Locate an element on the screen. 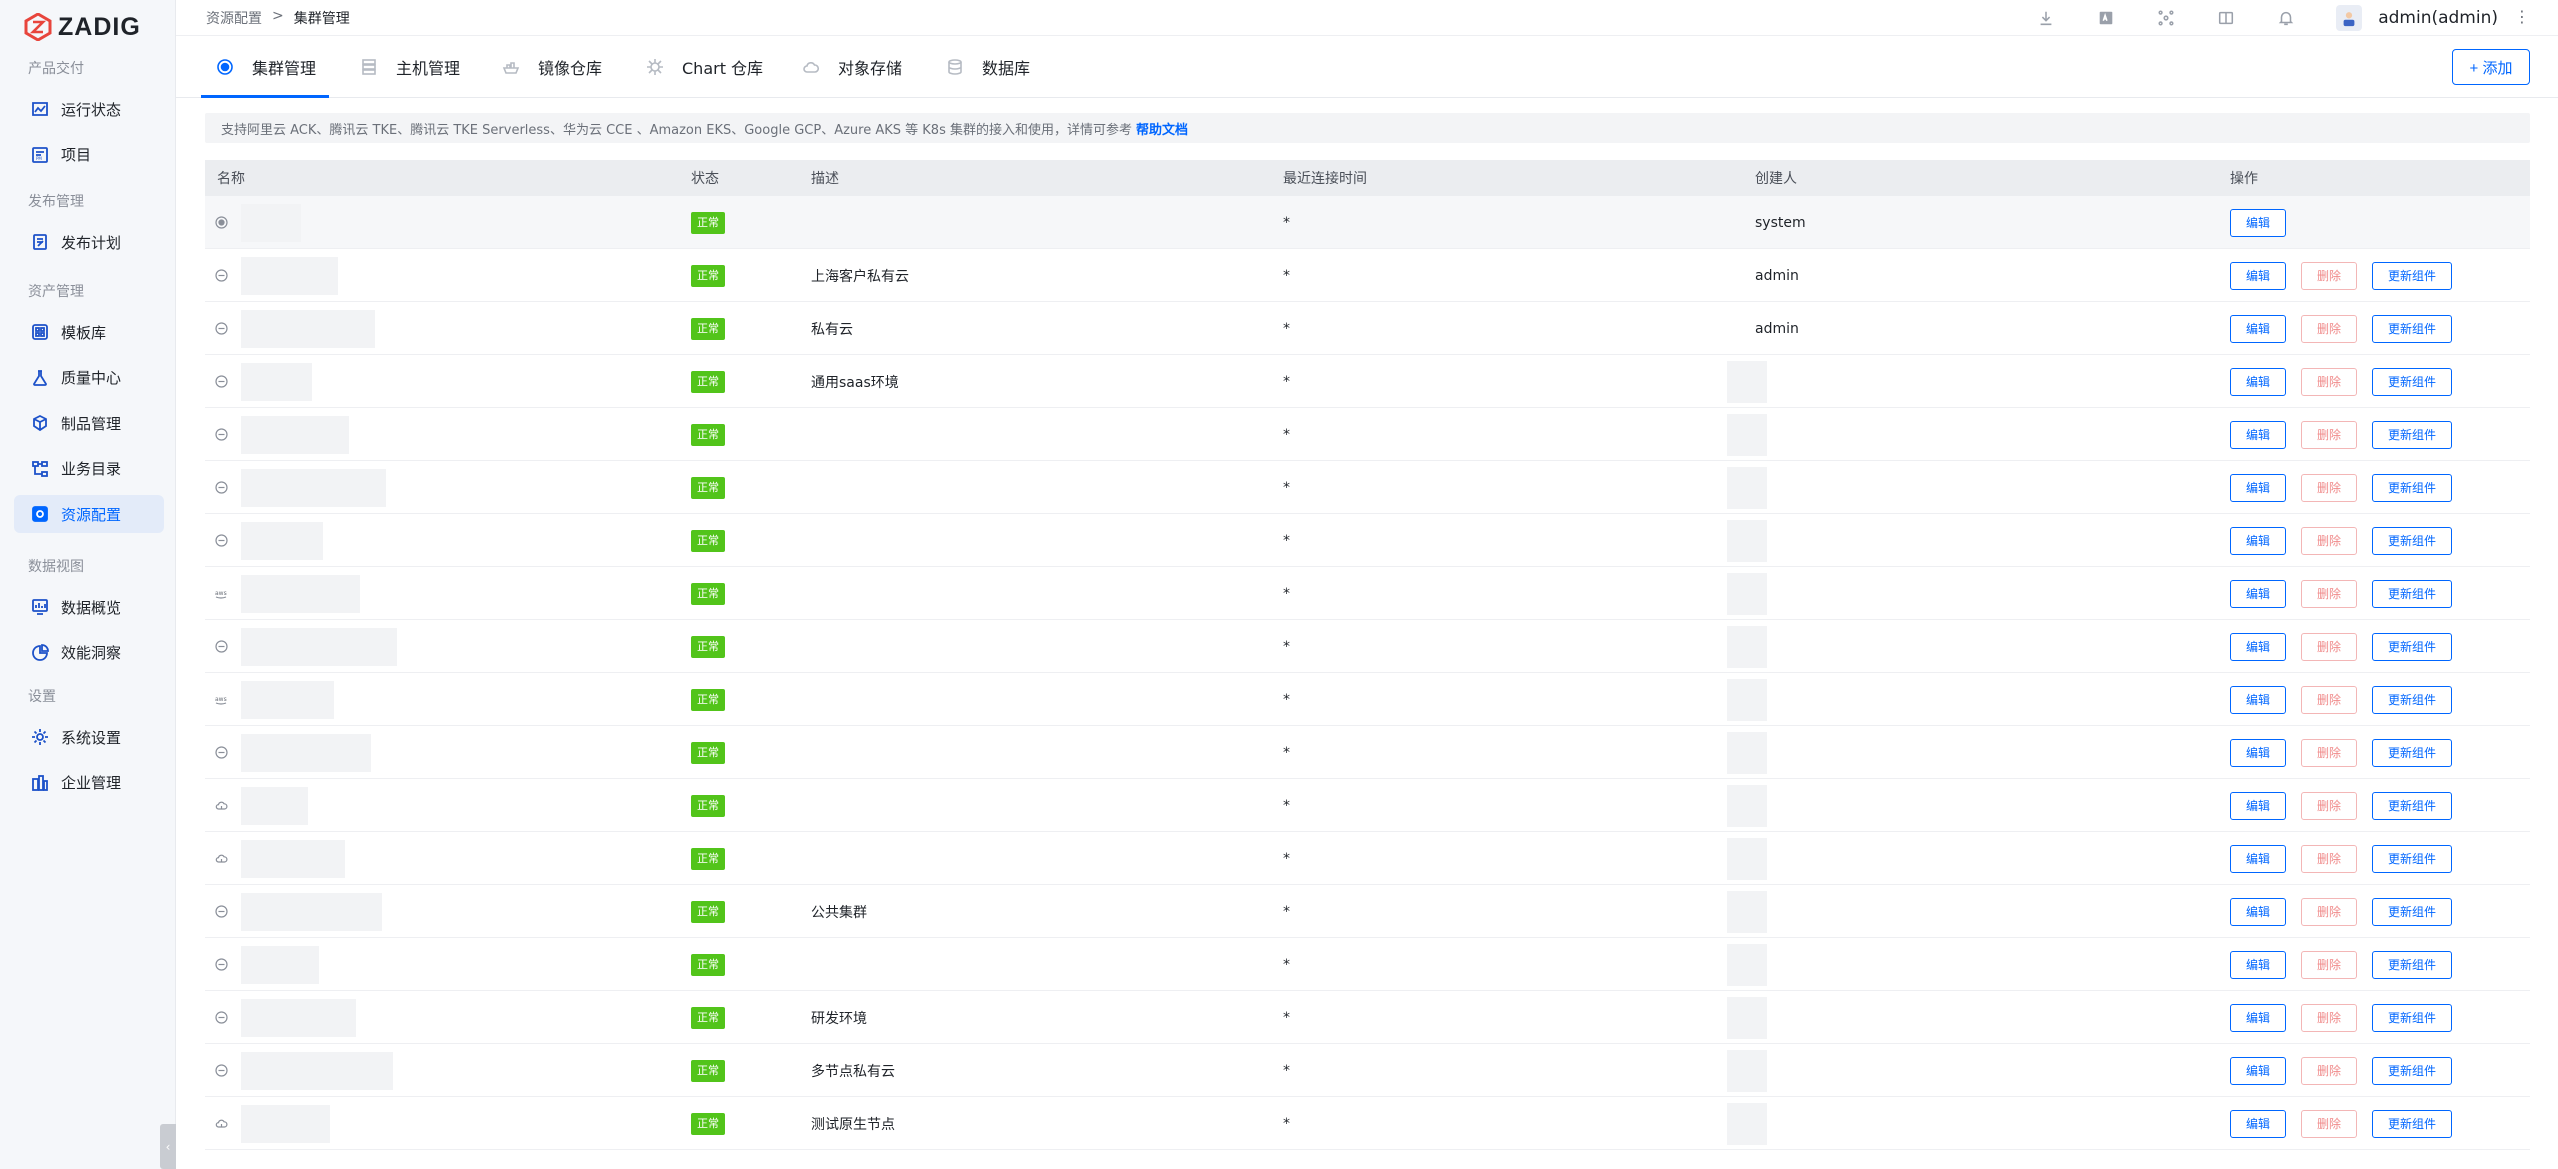  download-icon is located at coordinates (2046, 18).